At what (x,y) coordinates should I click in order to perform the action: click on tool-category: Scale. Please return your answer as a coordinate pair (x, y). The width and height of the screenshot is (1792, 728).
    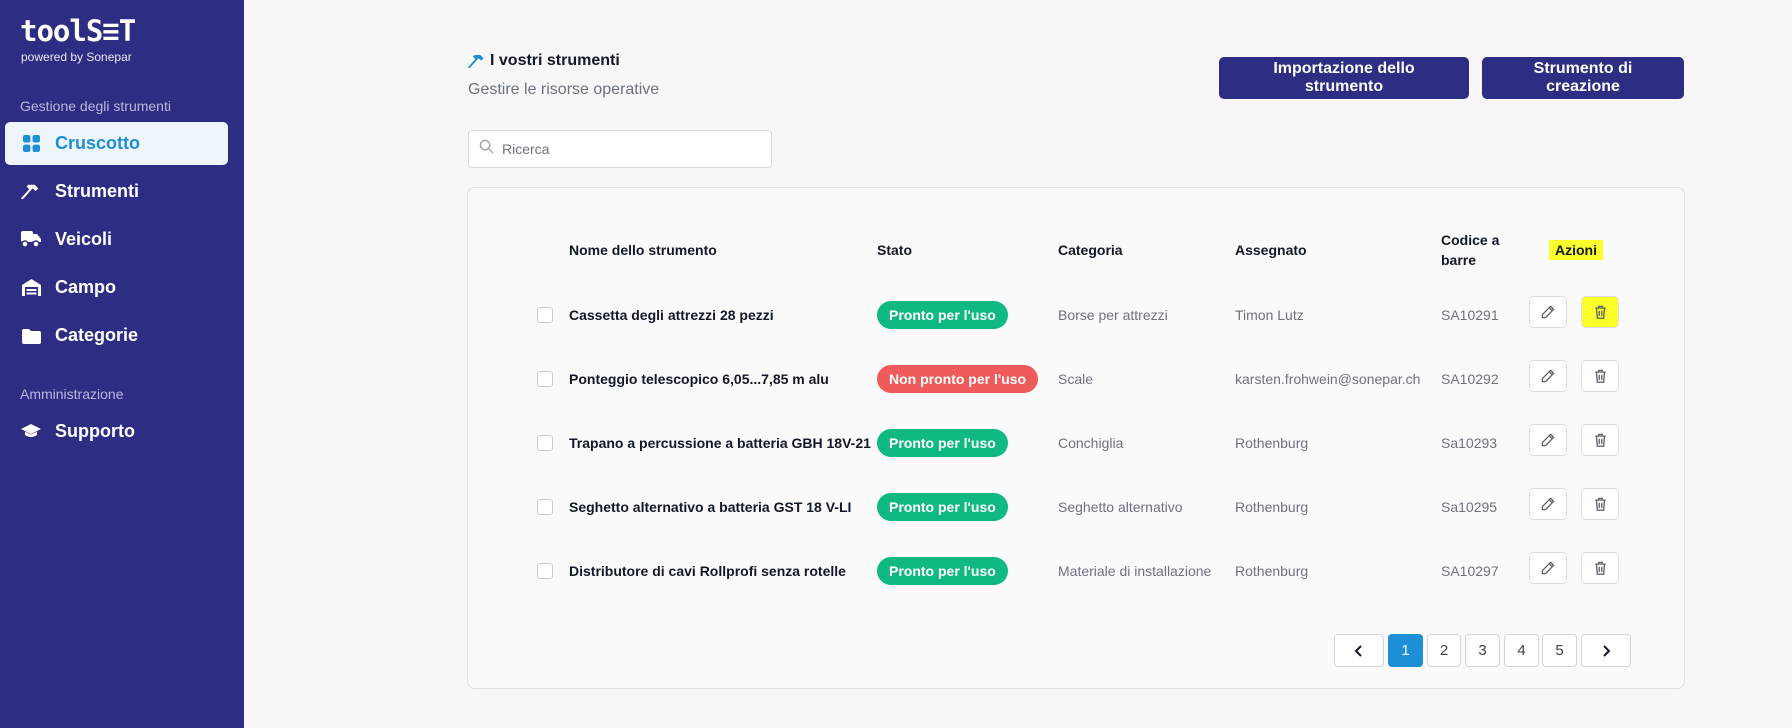
    Looking at the image, I should click on (1076, 379).